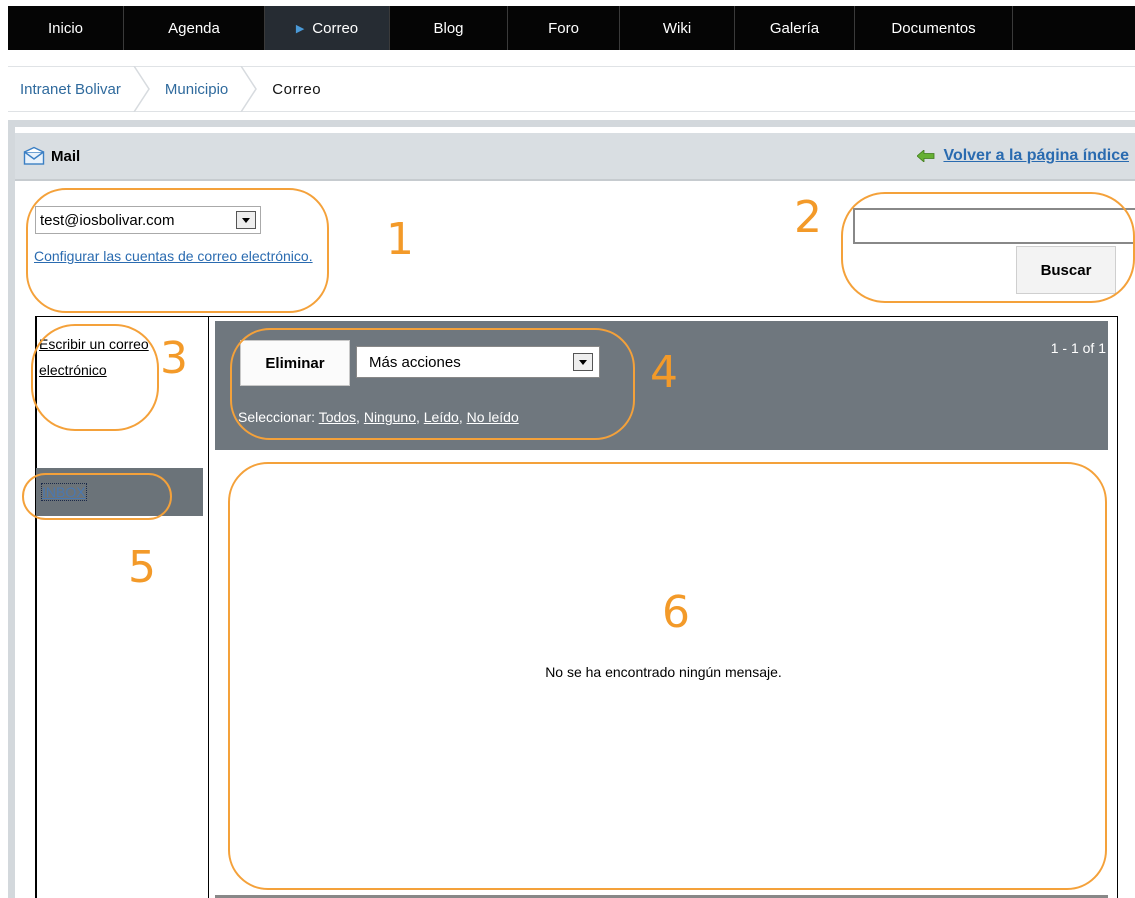 This screenshot has width=1135, height=898. What do you see at coordinates (297, 89) in the screenshot?
I see `breadcrumb-current: Correo` at bounding box center [297, 89].